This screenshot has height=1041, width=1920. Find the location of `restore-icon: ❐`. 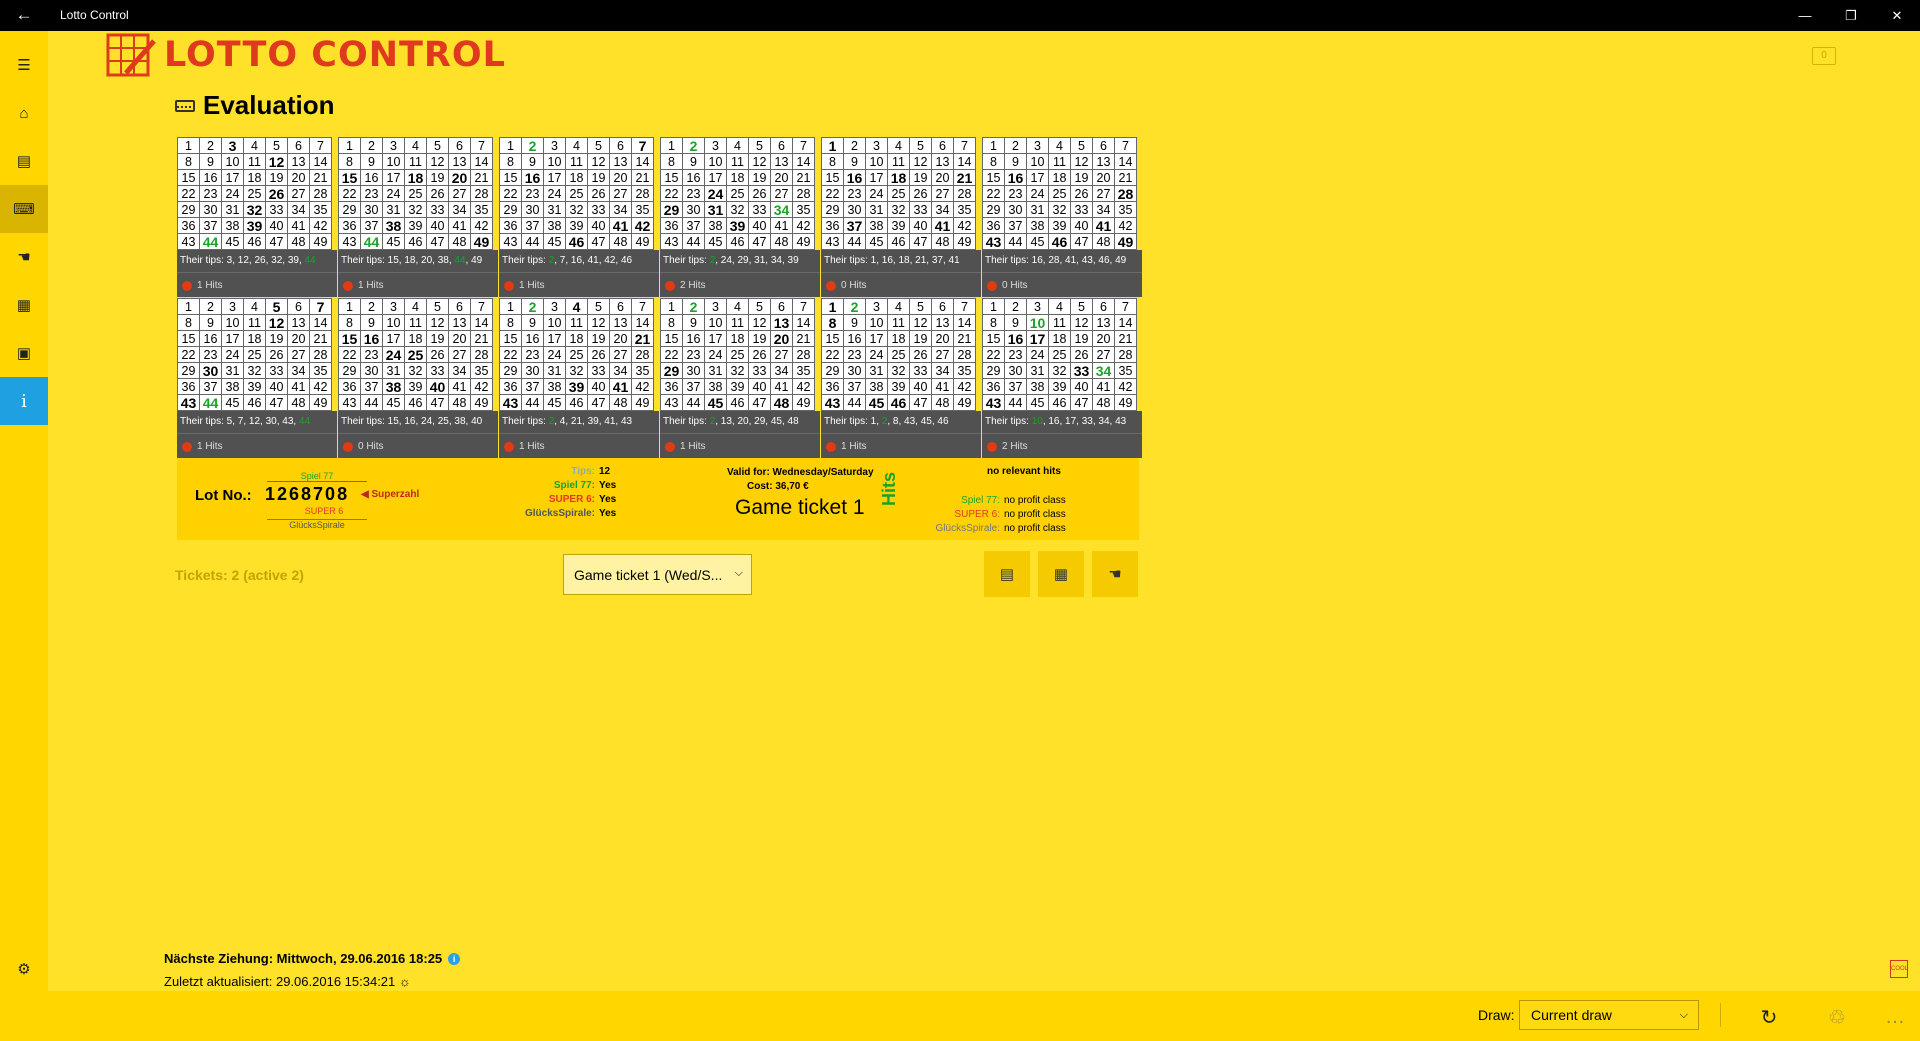

restore-icon: ❐ is located at coordinates (1851, 15).